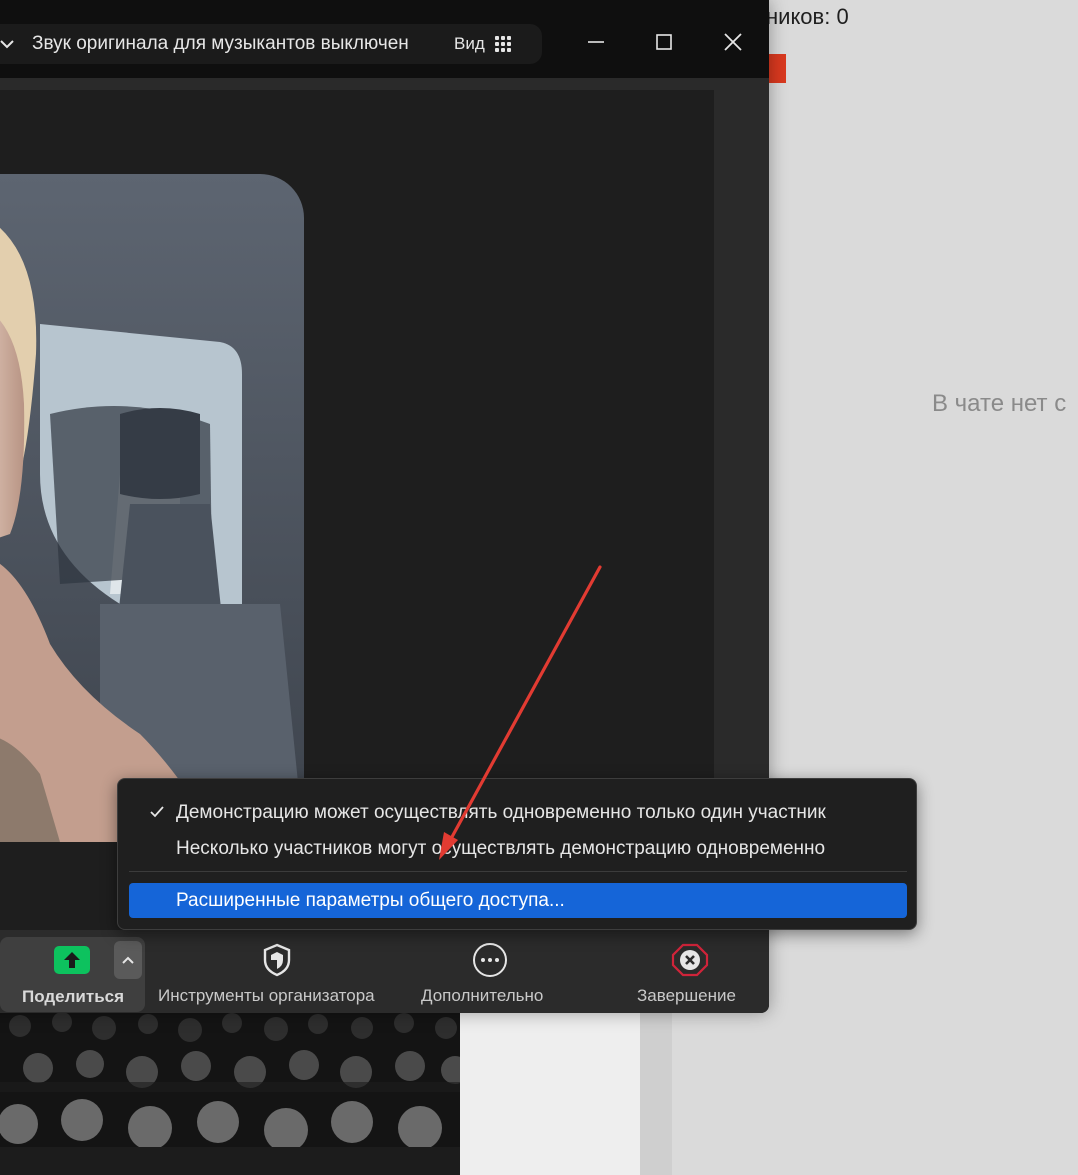 The image size is (1078, 1175). Describe the element at coordinates (807, 16) in the screenshot. I see `participants-count-label: ников: 0` at that location.